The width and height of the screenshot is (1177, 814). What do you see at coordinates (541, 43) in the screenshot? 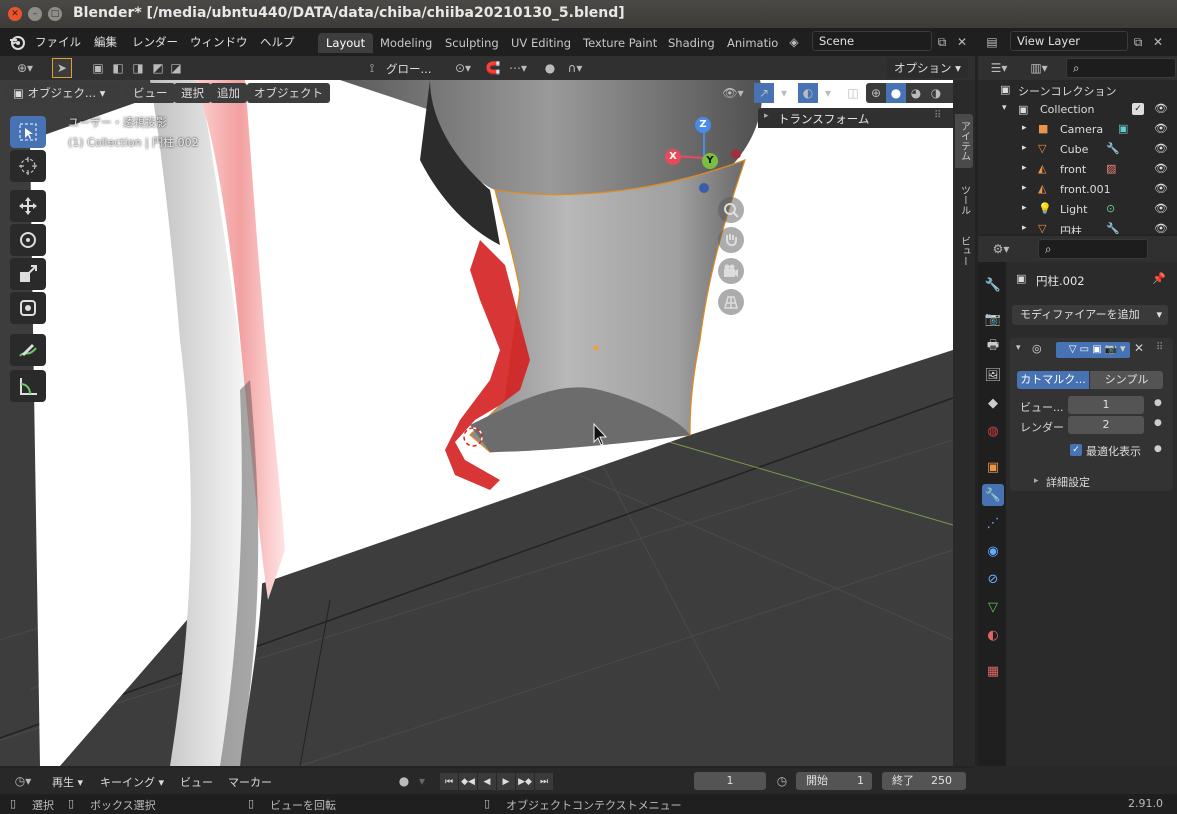
I see `tab-uv-editing: UV Editing` at bounding box center [541, 43].